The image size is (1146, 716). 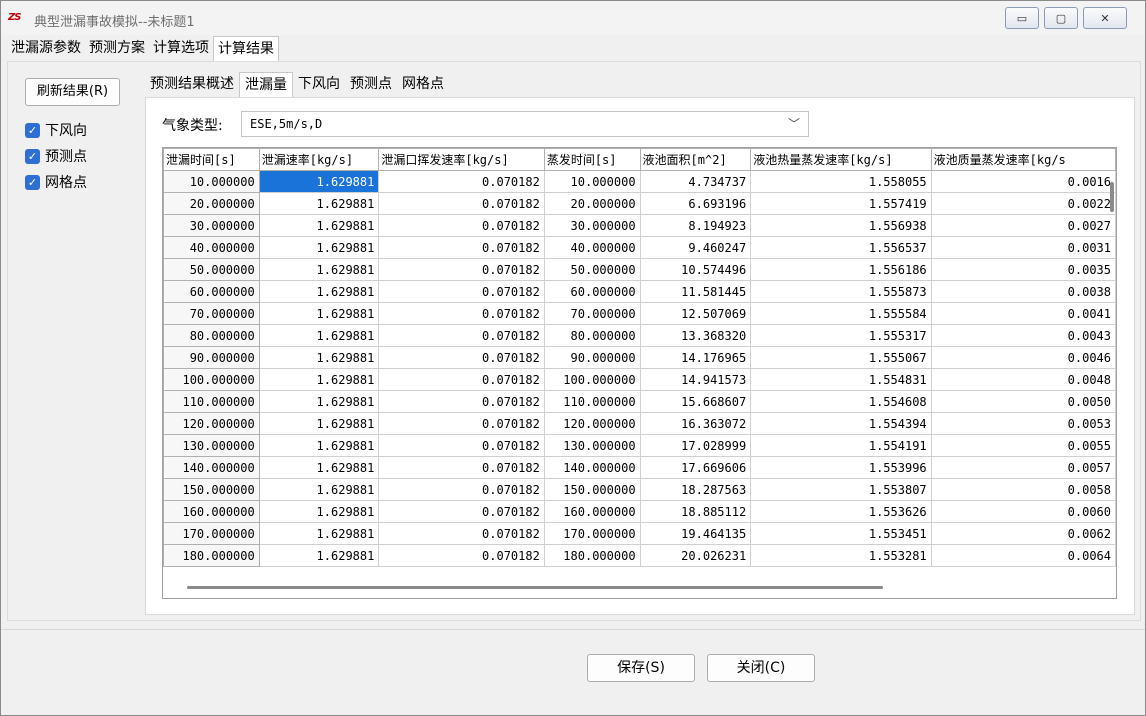 What do you see at coordinates (695, 379) in the screenshot?
I see `table-cell: 14.941573` at bounding box center [695, 379].